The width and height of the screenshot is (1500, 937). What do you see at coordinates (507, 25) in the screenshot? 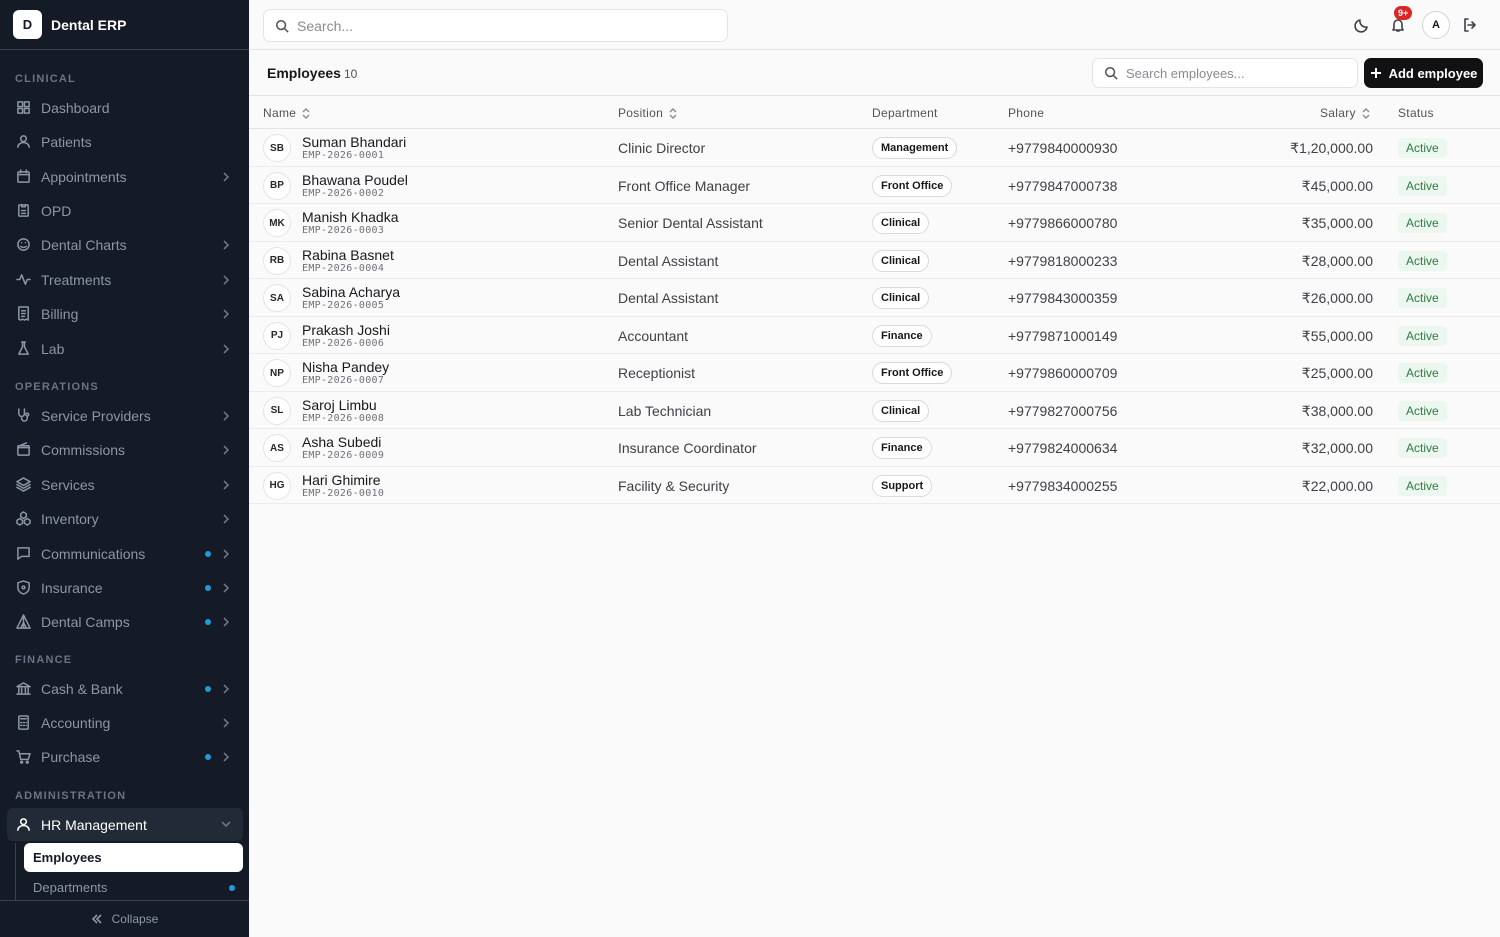
I see `global-search-input` at bounding box center [507, 25].